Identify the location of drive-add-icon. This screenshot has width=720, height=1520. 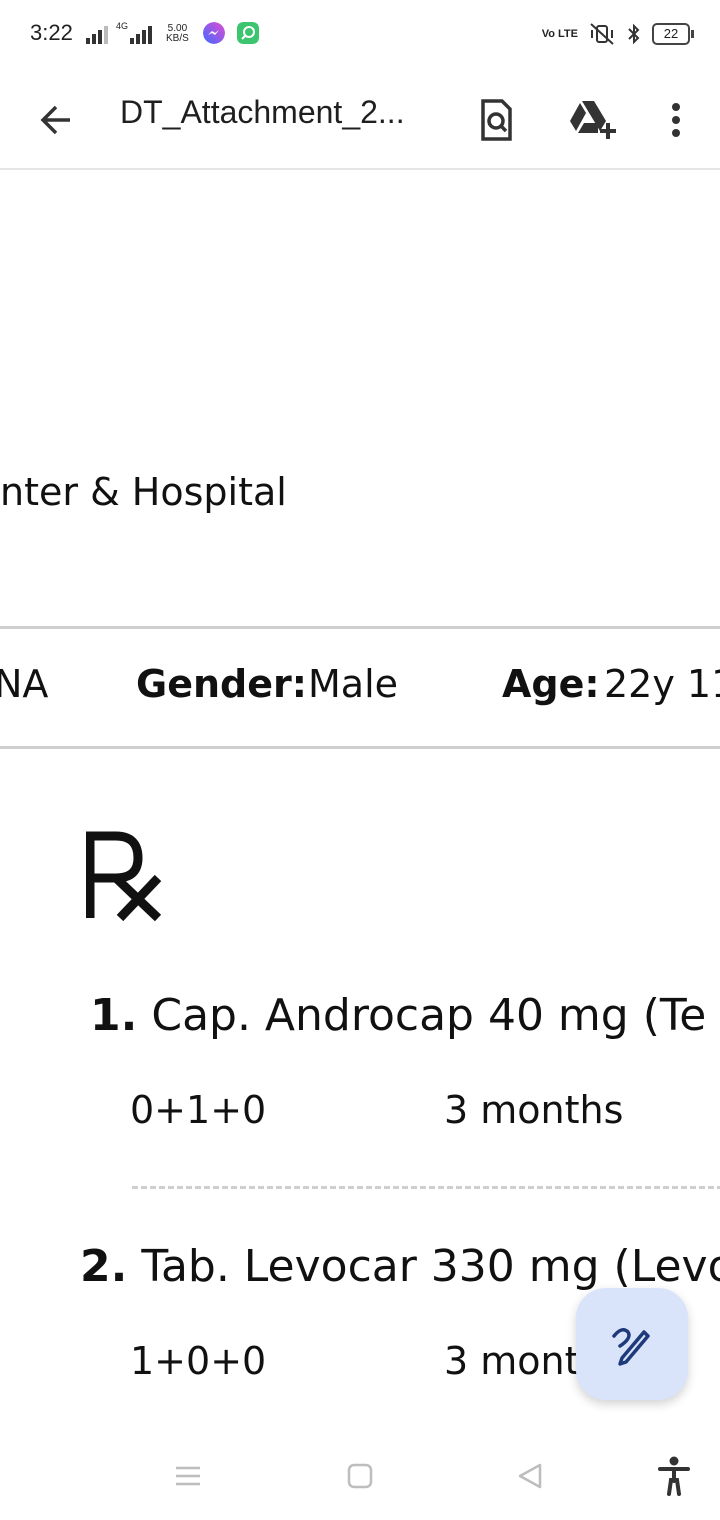
(593, 120).